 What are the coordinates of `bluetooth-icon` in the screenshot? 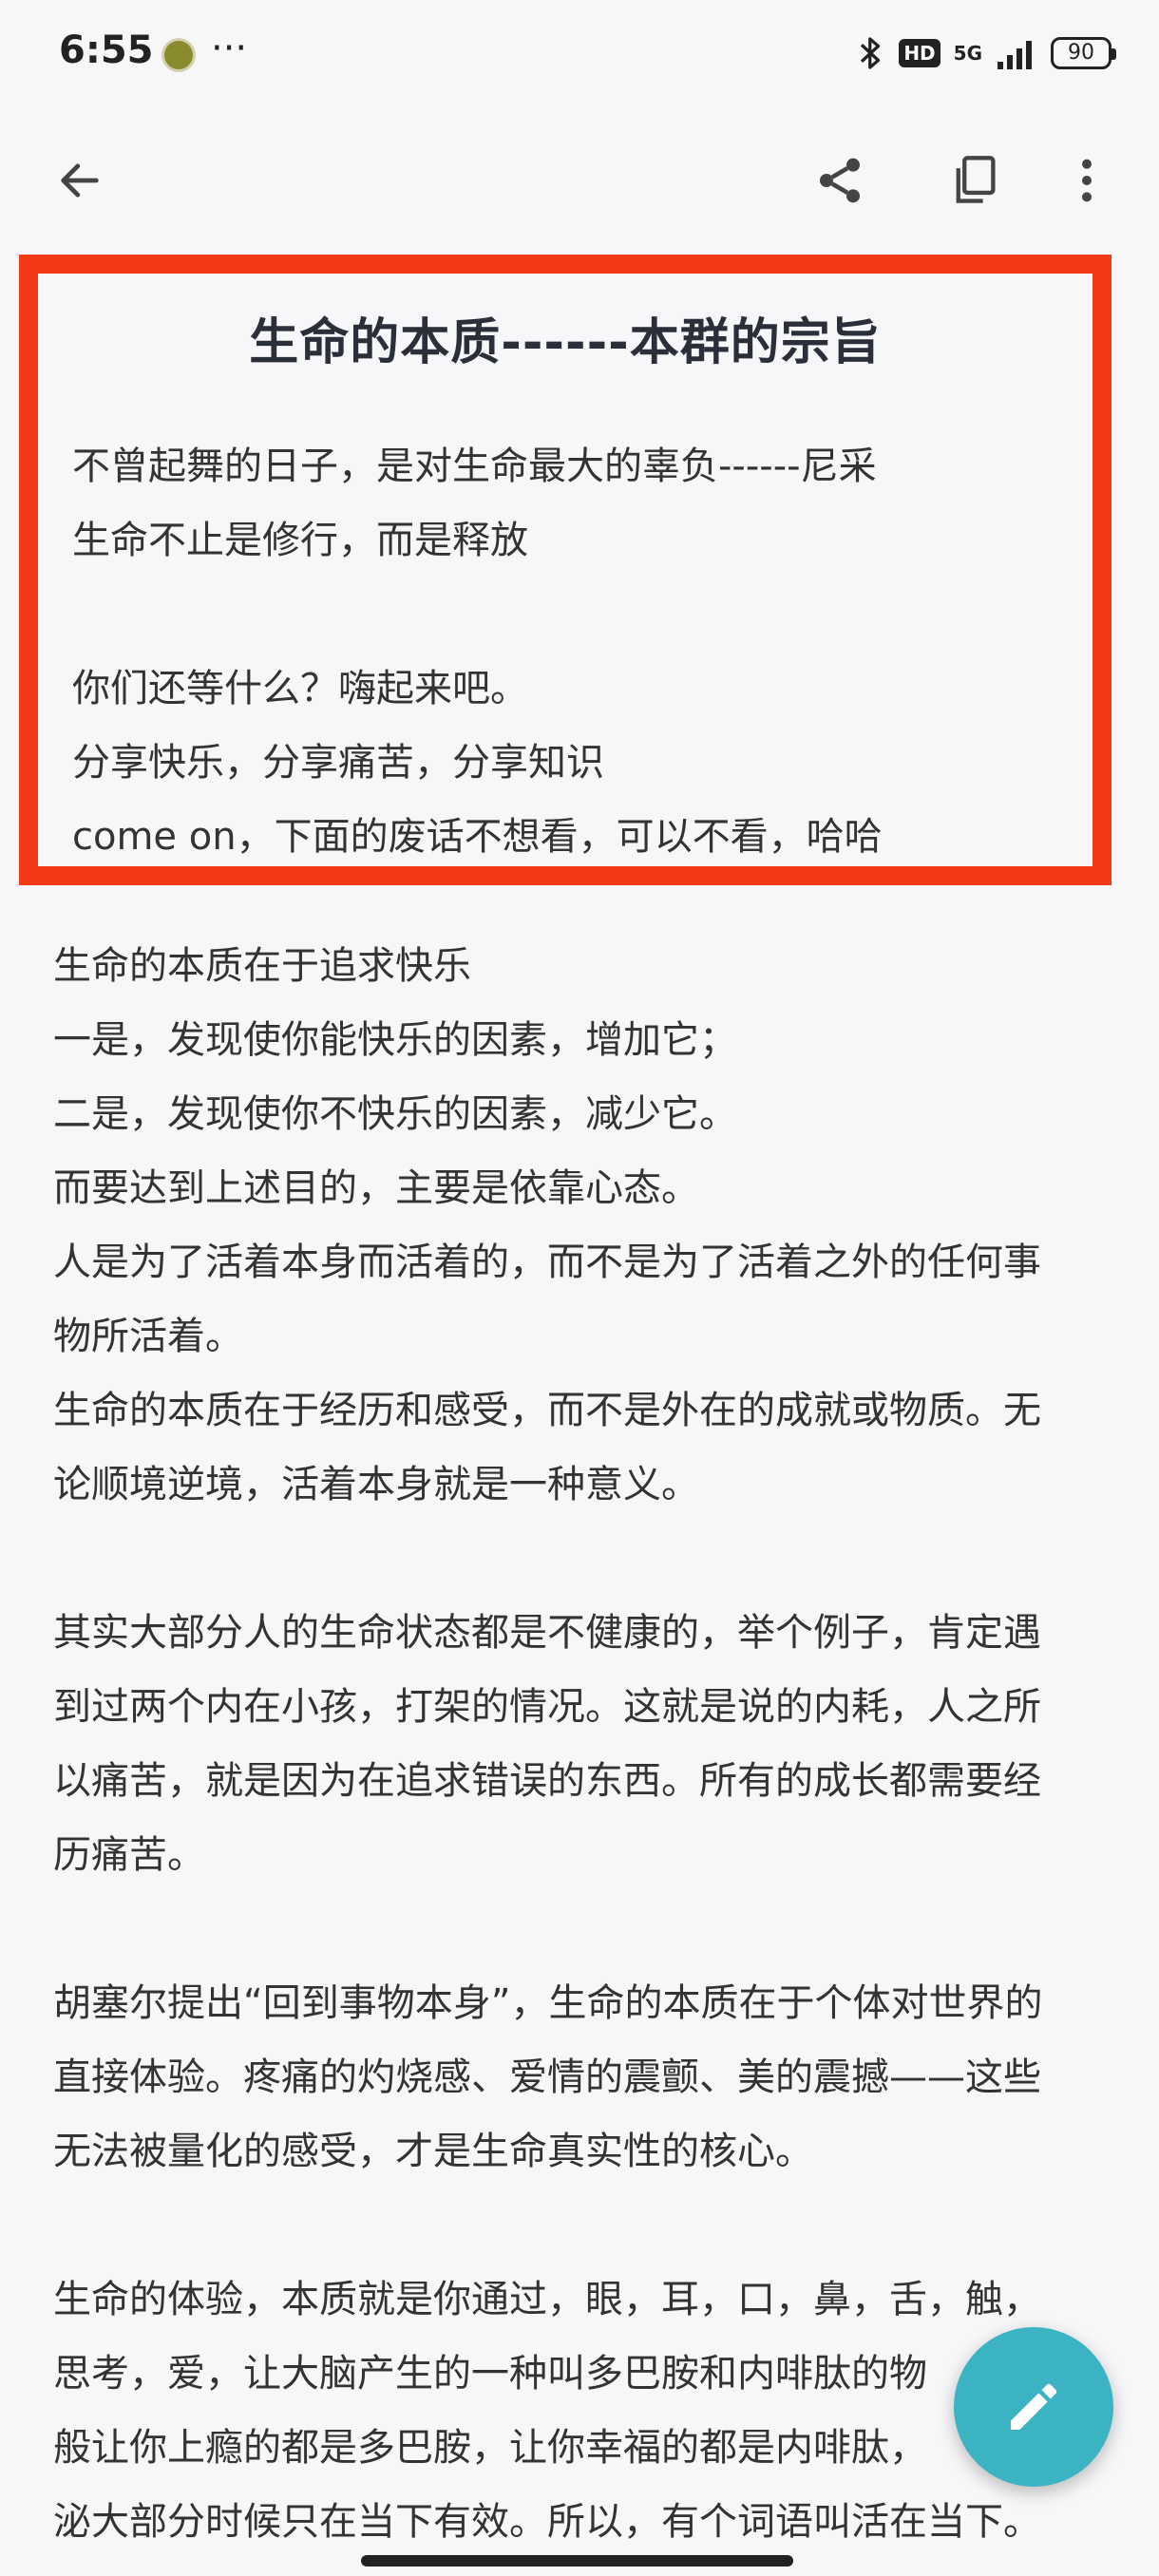 It's located at (871, 53).